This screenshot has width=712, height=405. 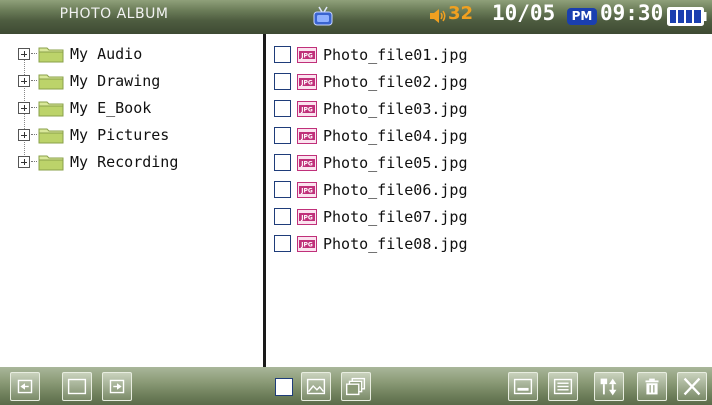 What do you see at coordinates (582, 16) in the screenshot?
I see `ampm-badge: PM` at bounding box center [582, 16].